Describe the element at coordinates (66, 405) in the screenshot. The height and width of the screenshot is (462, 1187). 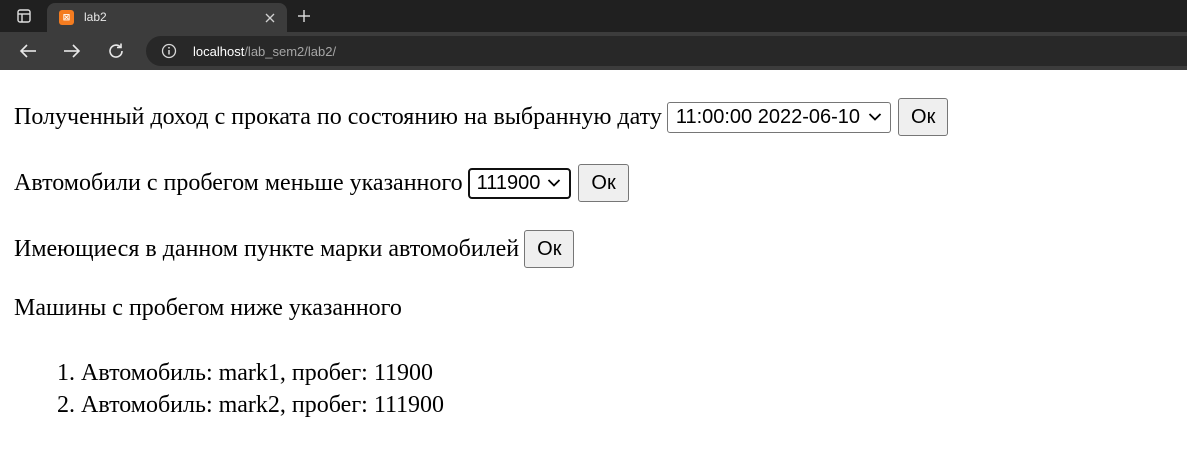
I see `list-item-number: 2.` at that location.